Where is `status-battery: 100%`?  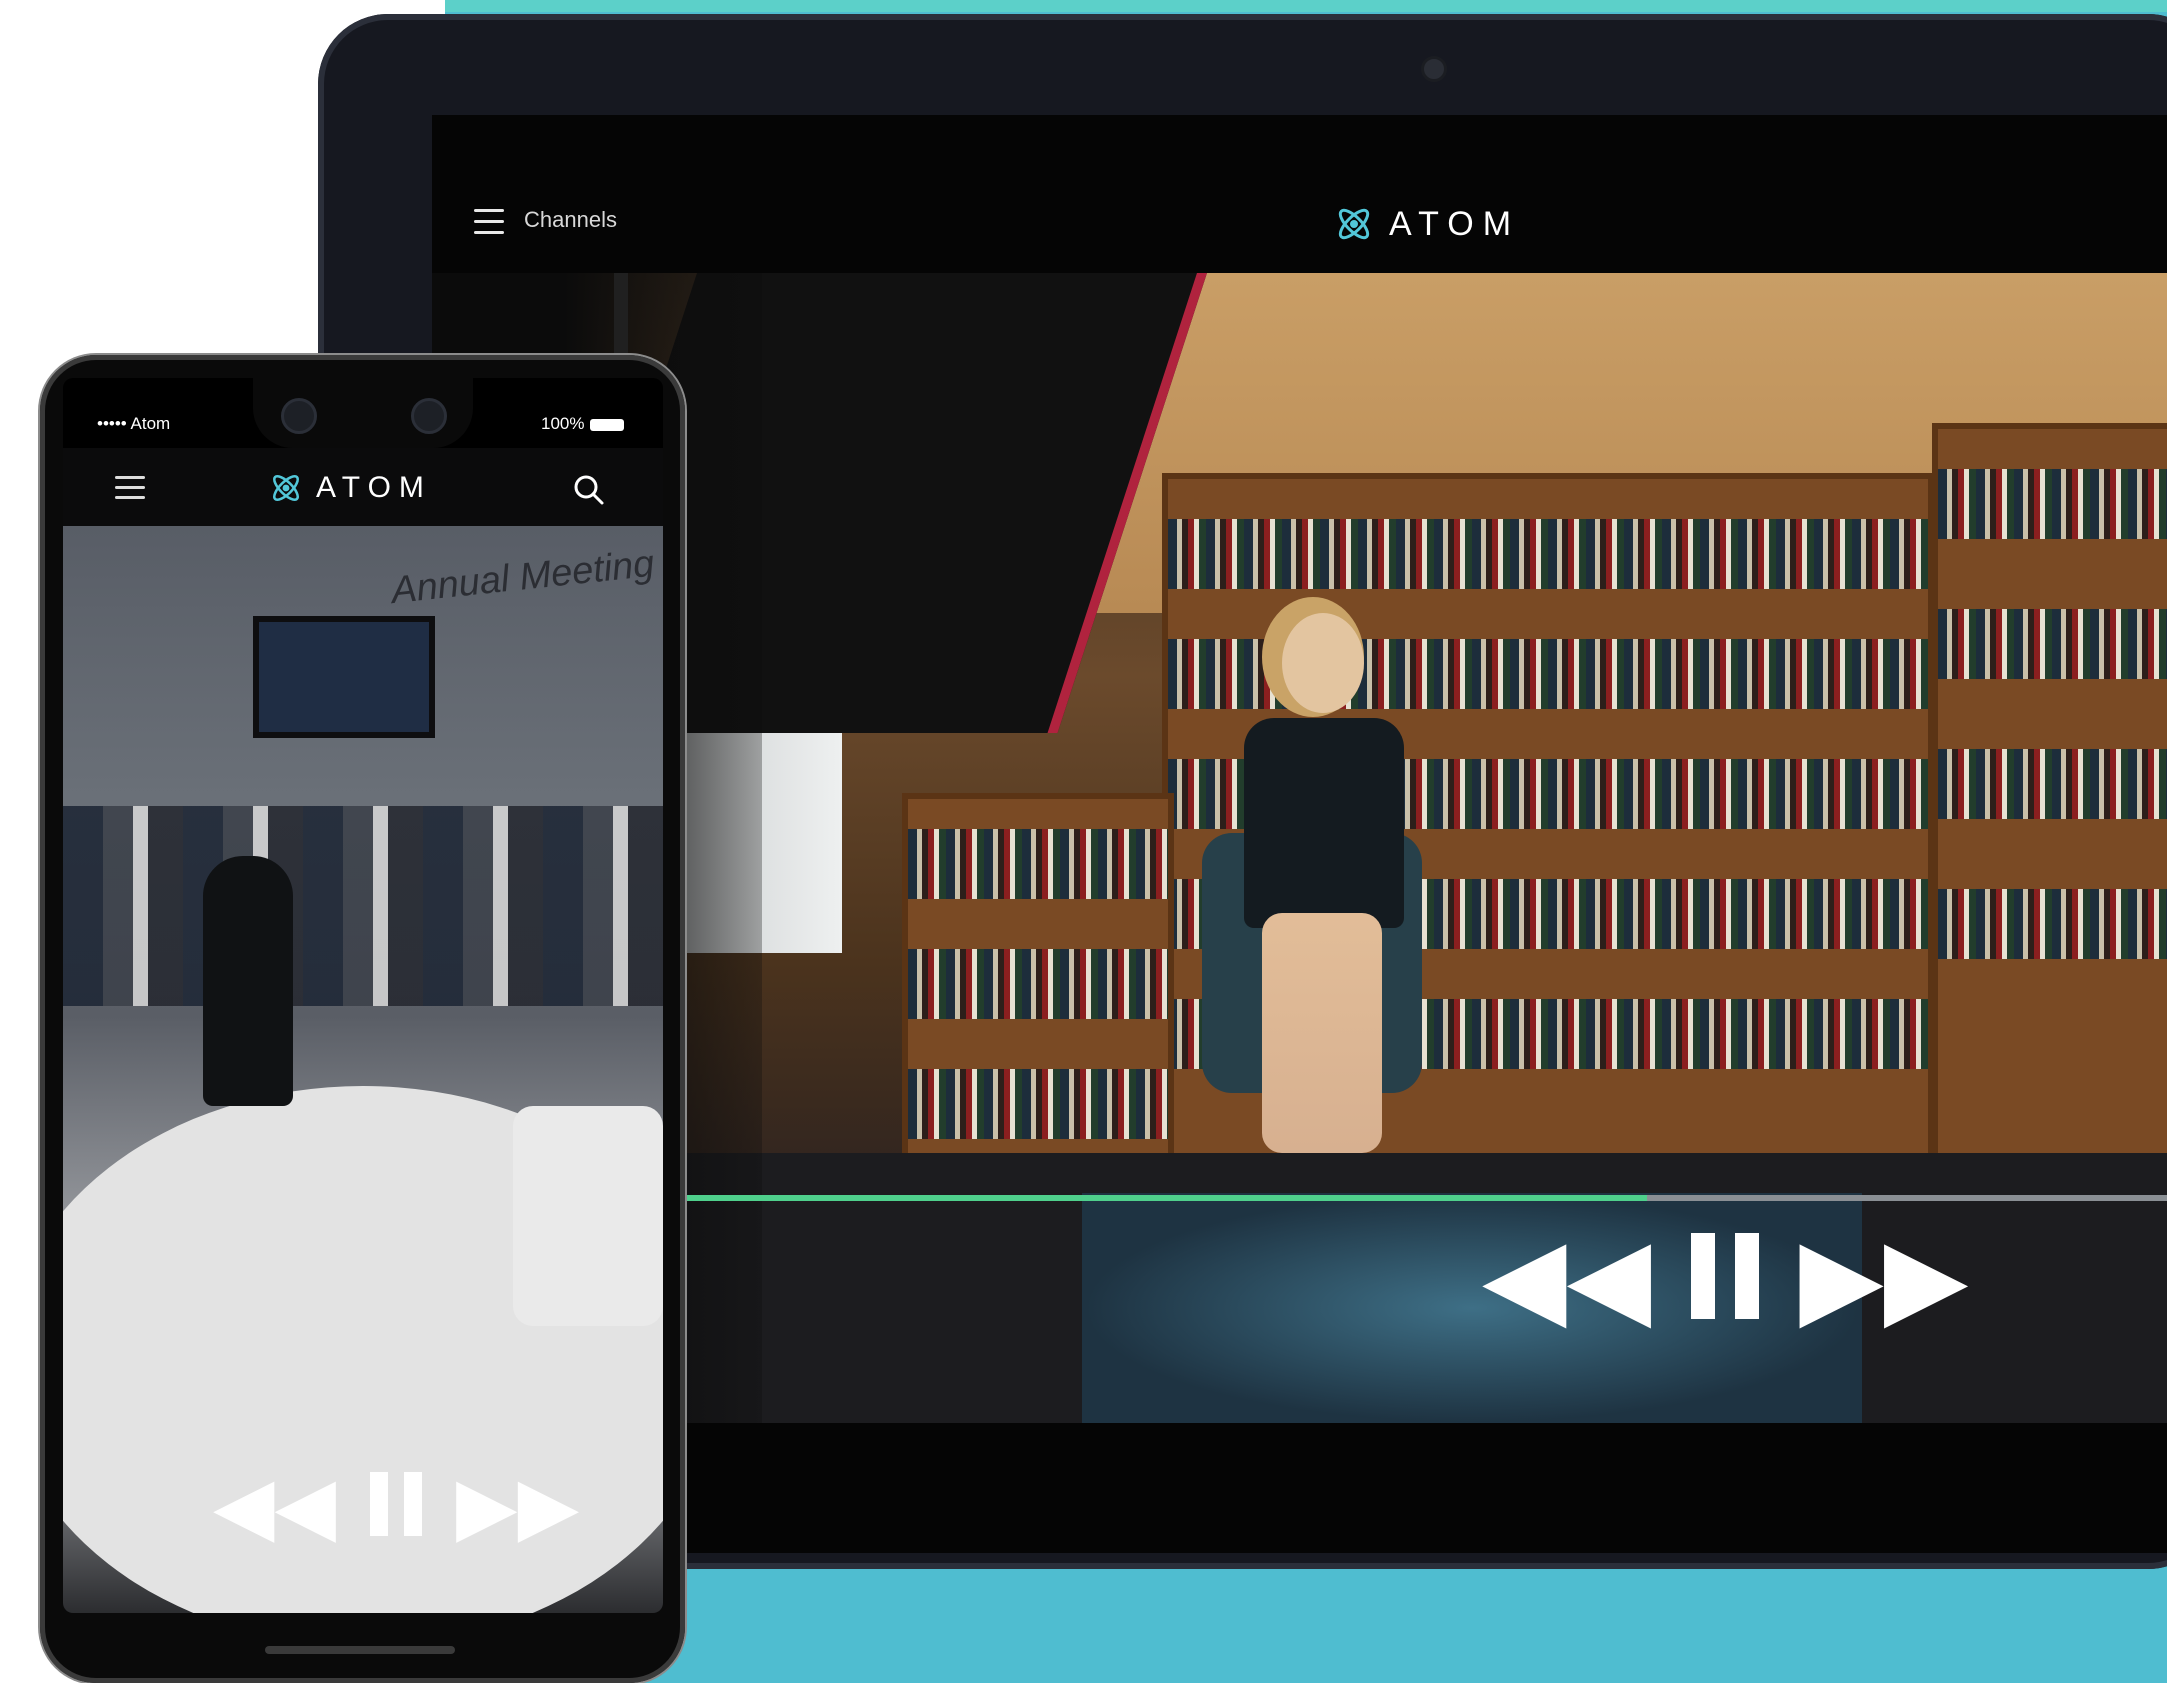
status-battery: 100% is located at coordinates (583, 424).